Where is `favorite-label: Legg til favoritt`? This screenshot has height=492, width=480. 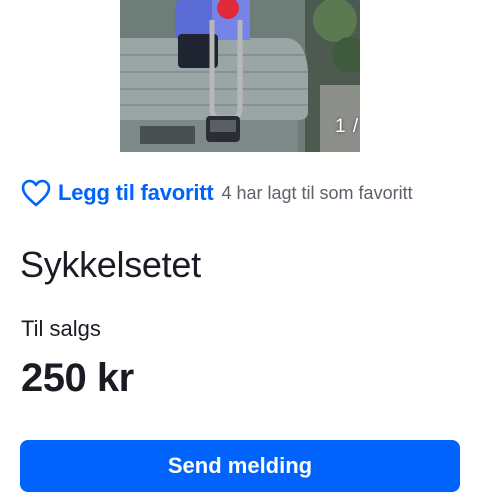 favorite-label: Legg til favoritt is located at coordinates (136, 192).